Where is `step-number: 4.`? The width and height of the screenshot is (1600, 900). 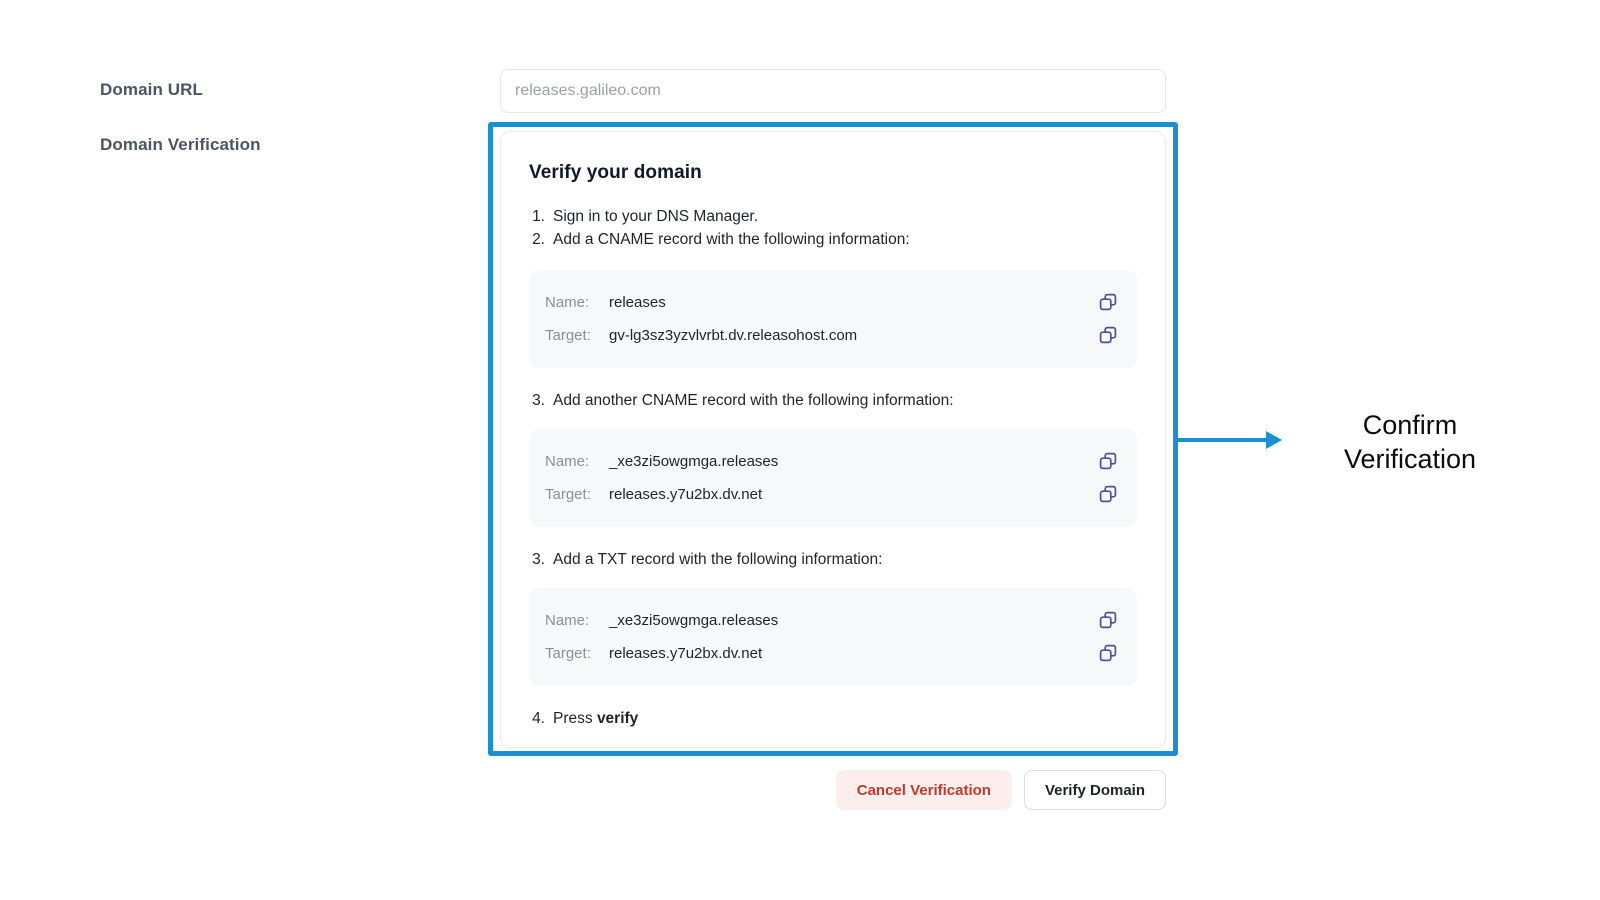 step-number: 4. is located at coordinates (538, 718).